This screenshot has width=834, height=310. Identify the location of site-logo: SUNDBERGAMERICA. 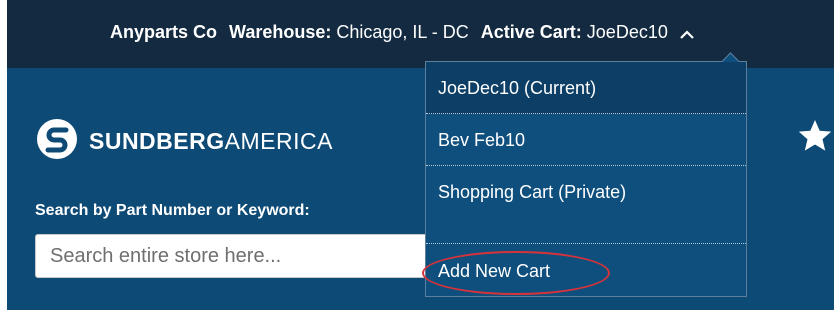
(184, 141).